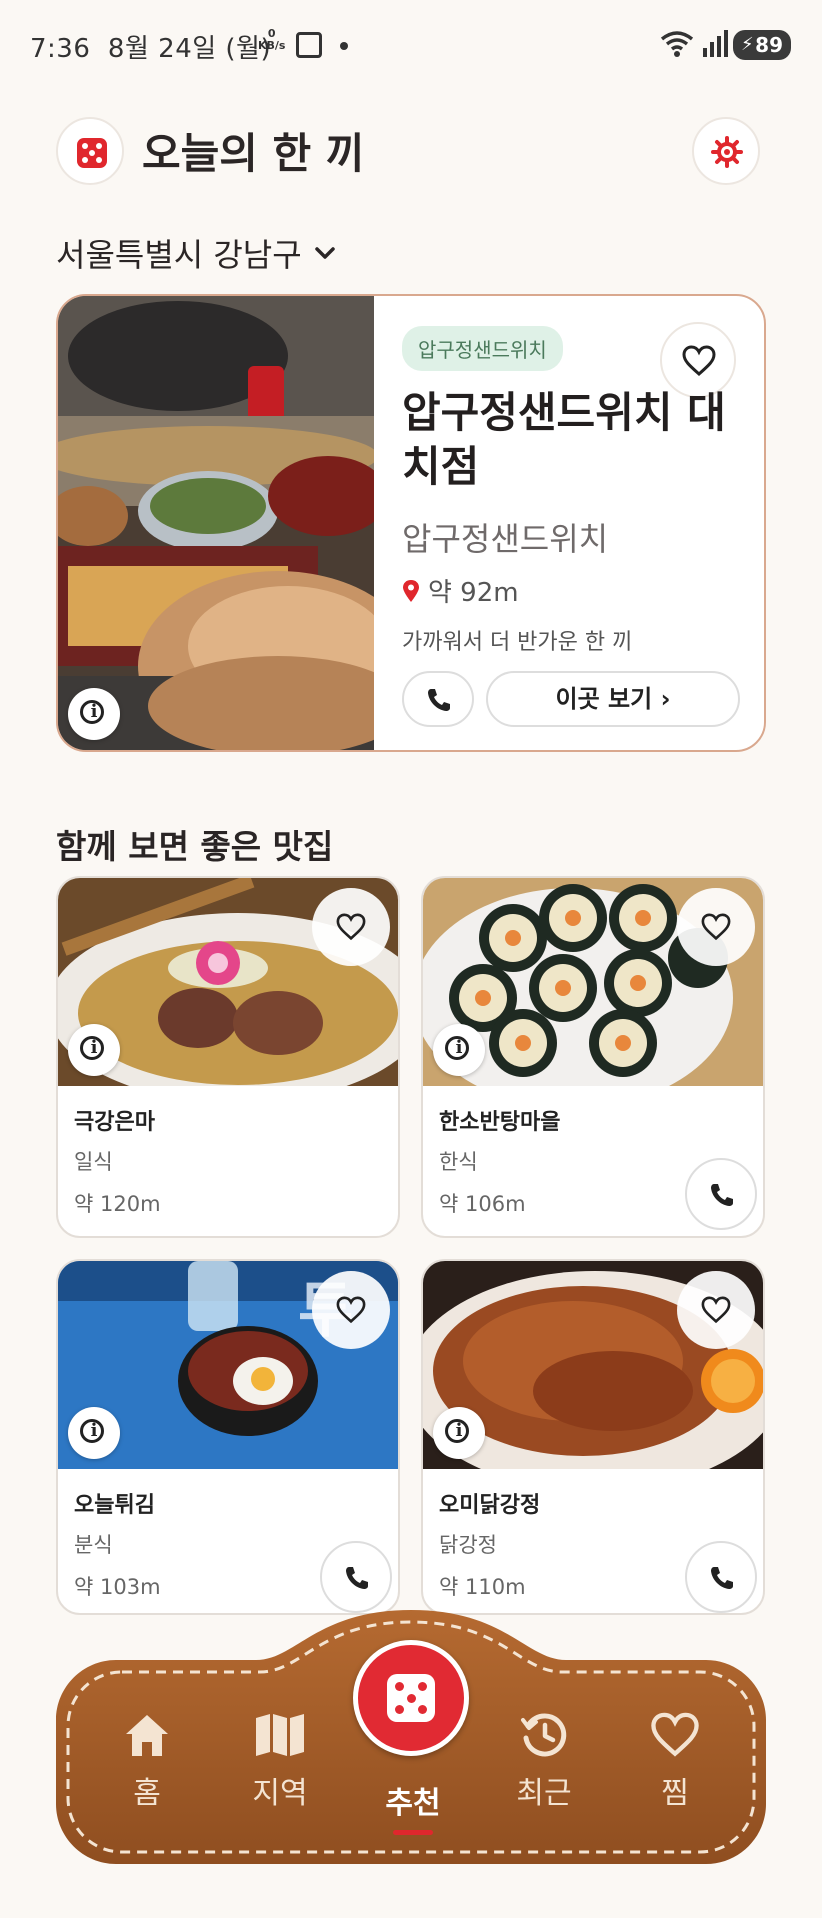 This screenshot has height=1918, width=822. What do you see at coordinates (147, 1762) in the screenshot?
I see `nav-home: 홈` at bounding box center [147, 1762].